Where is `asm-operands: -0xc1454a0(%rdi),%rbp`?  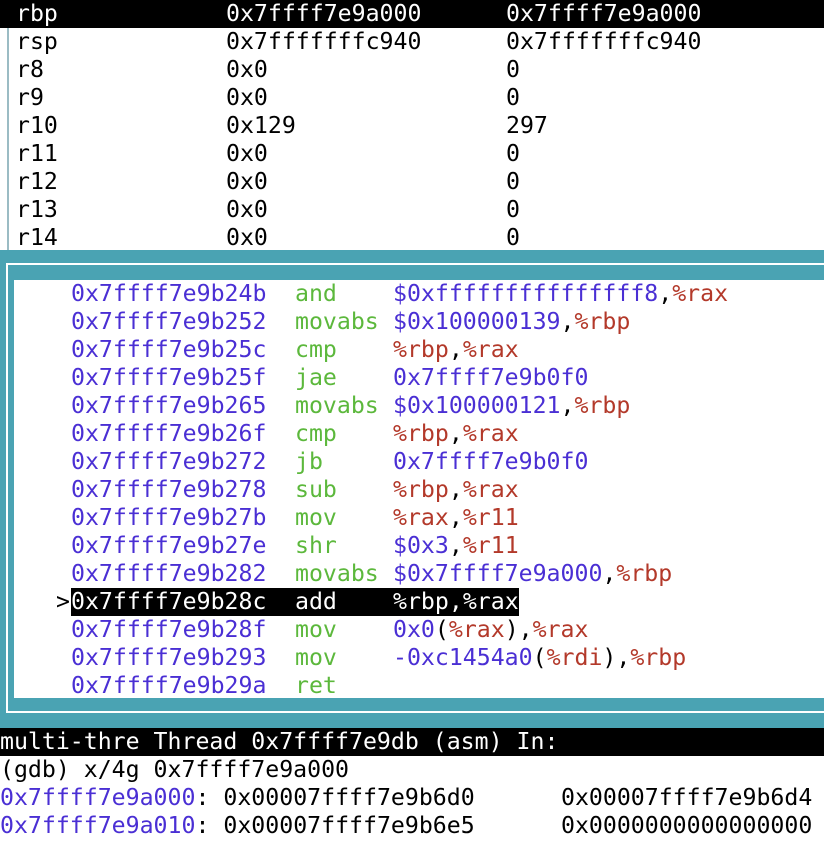 asm-operands: -0xc1454a0(%rdi),%rbp is located at coordinates (539, 658).